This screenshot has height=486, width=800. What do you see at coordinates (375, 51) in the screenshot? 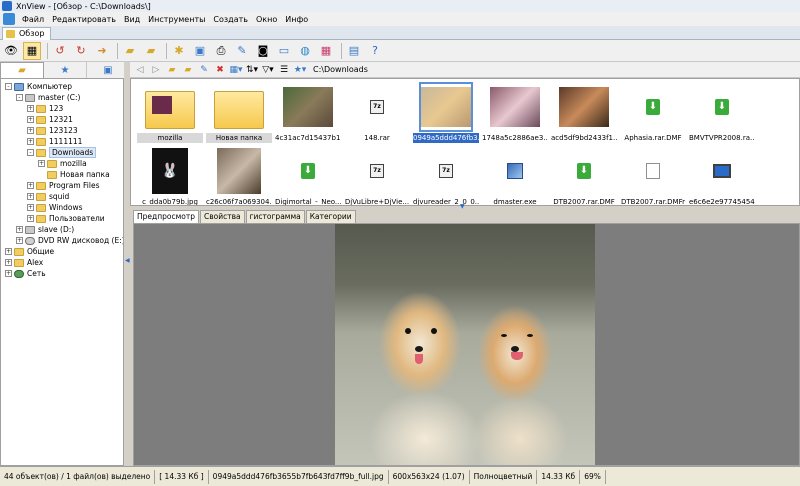
I see `help-icon: ?` at bounding box center [375, 51].